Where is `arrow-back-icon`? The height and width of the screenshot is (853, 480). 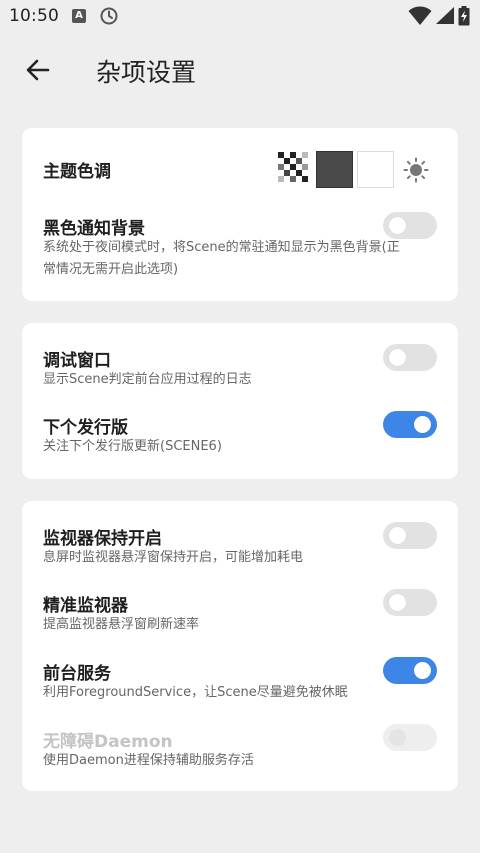
arrow-back-icon is located at coordinates (38, 70).